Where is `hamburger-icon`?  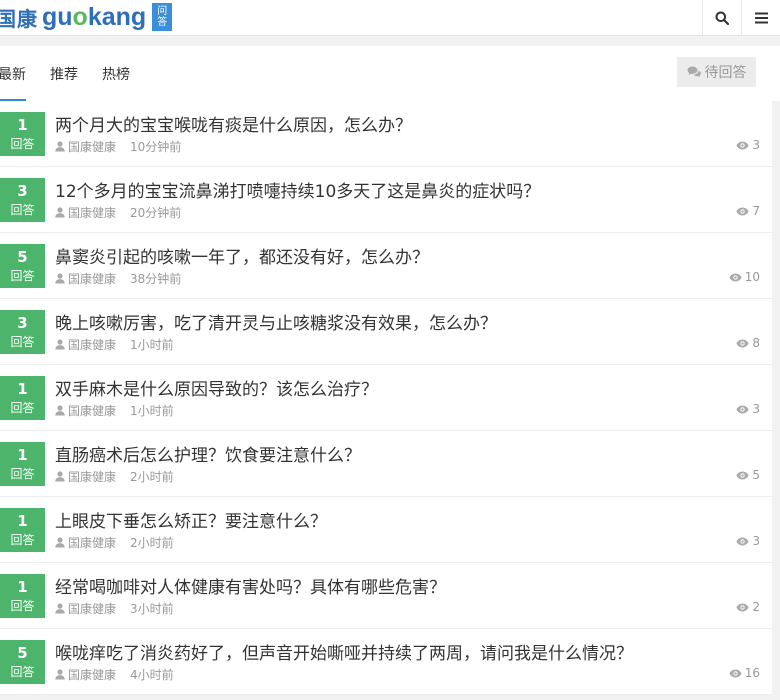 hamburger-icon is located at coordinates (761, 17).